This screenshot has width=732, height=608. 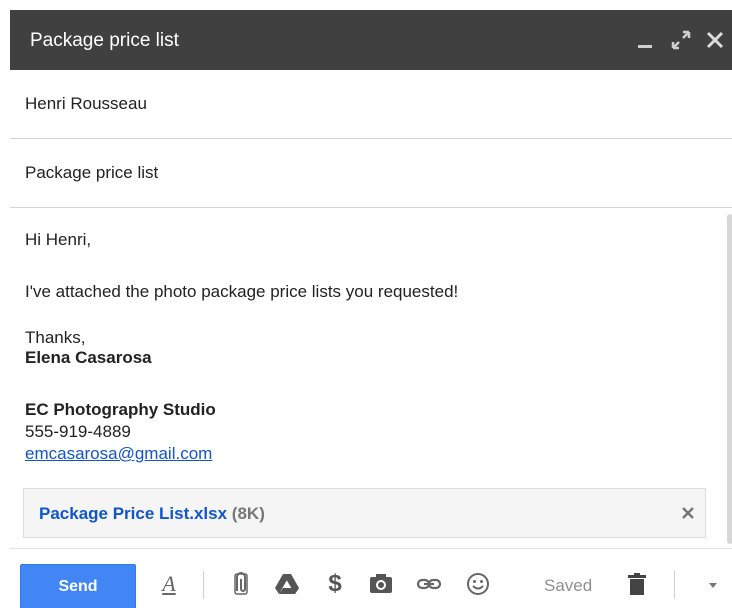 I want to click on email-link: emcasarosa@gmail.com, so click(x=118, y=454).